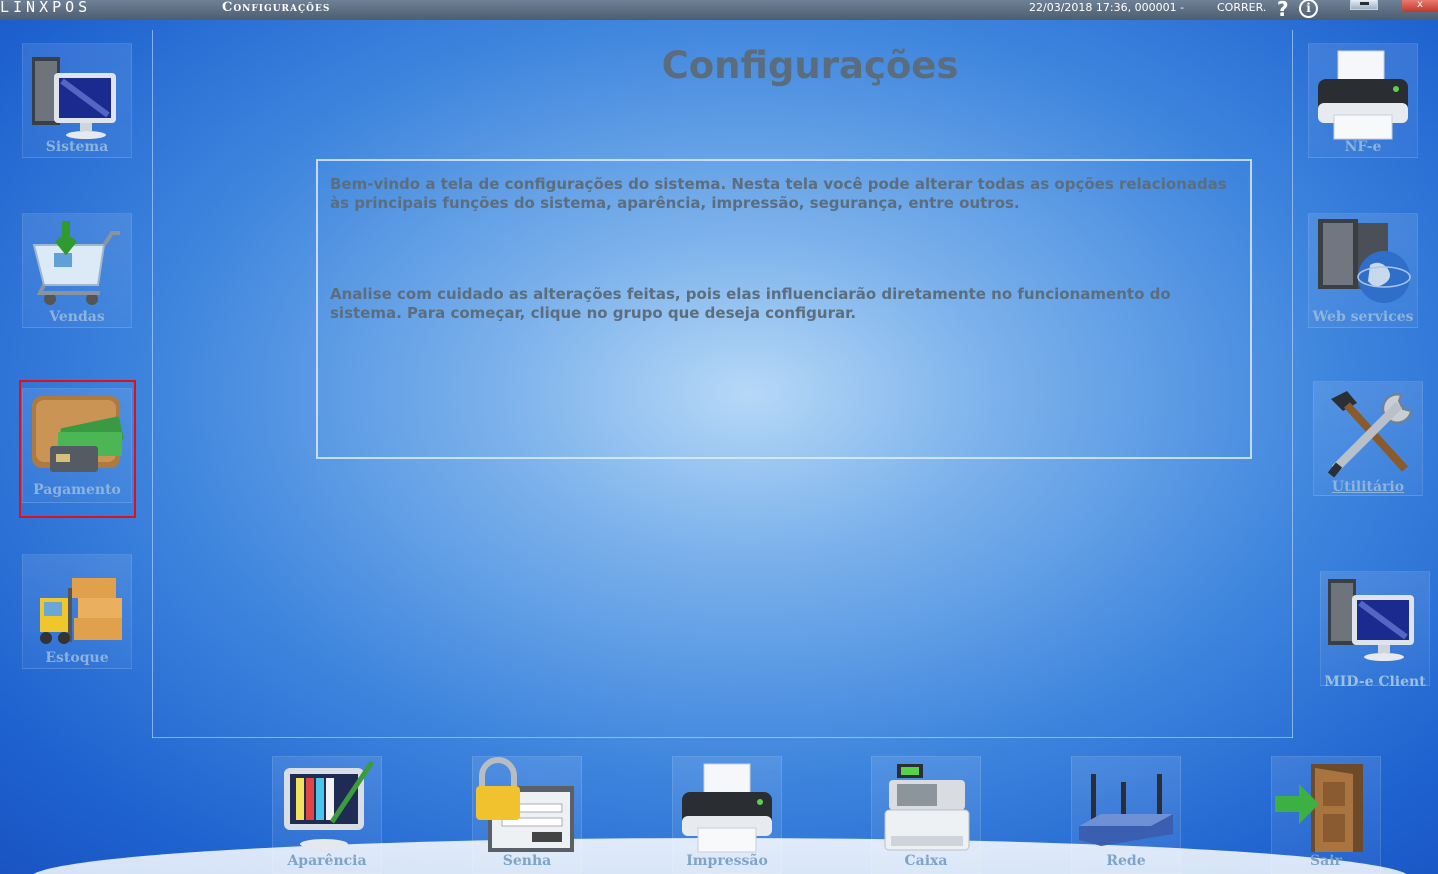 Image resolution: width=1438 pixels, height=874 pixels. What do you see at coordinates (1107, 7) in the screenshot?
I see `timestamp: 22/03/2018 17:36, 000001 -` at bounding box center [1107, 7].